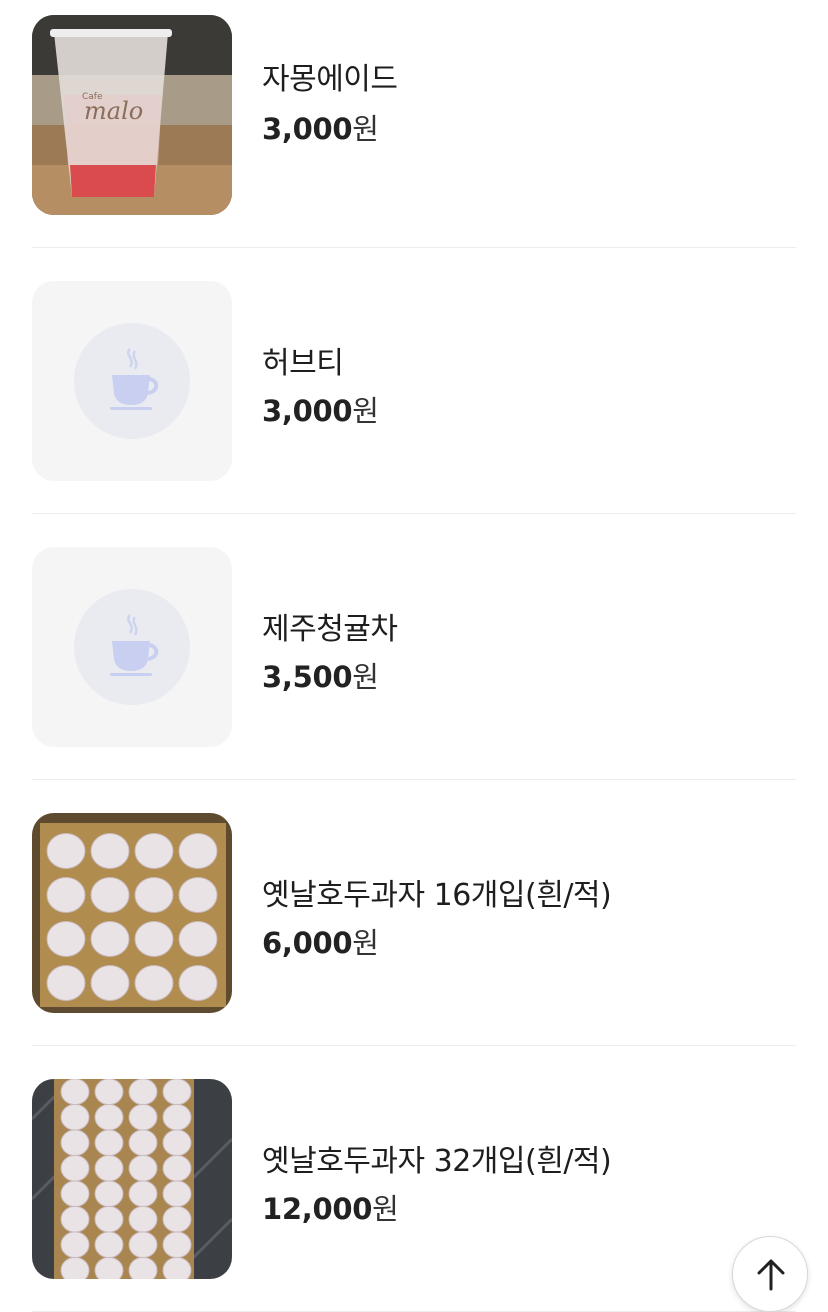 The height and width of the screenshot is (1312, 828). Describe the element at coordinates (437, 1161) in the screenshot. I see `item-name: 옛날호두과자 32개입(흰/적)` at that location.